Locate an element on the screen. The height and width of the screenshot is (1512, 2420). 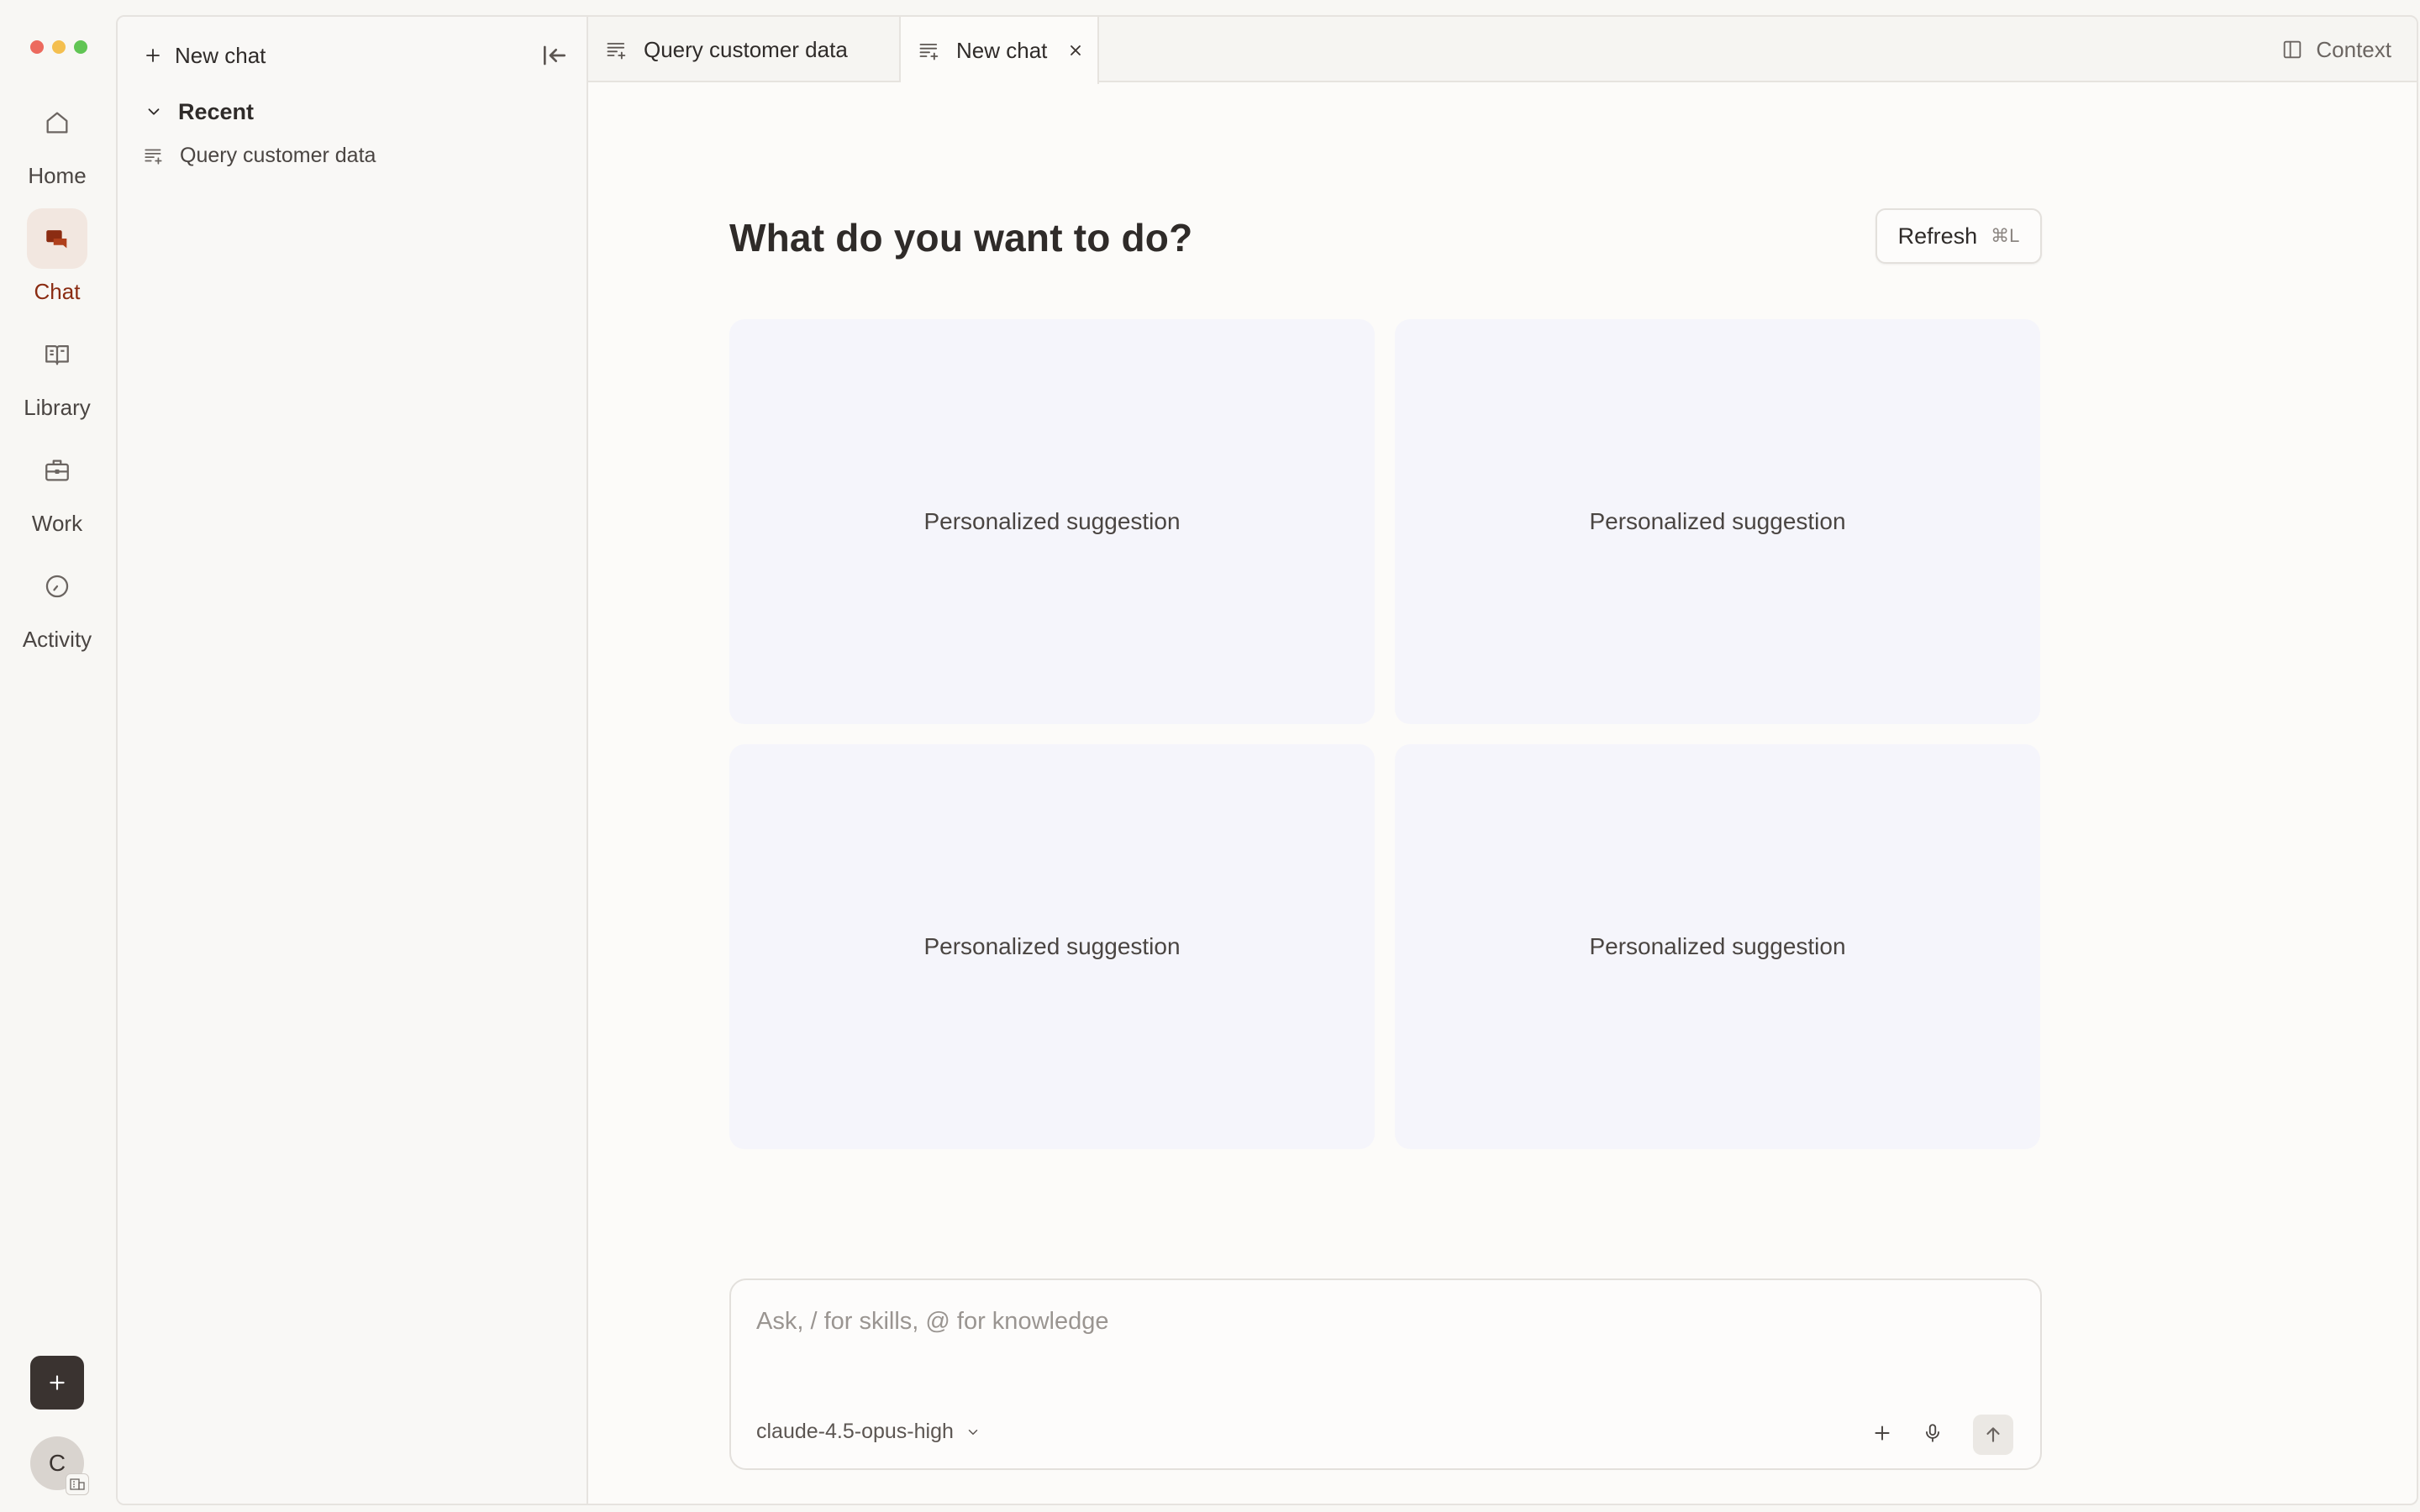
close-tab-button is located at coordinates (1075, 50).